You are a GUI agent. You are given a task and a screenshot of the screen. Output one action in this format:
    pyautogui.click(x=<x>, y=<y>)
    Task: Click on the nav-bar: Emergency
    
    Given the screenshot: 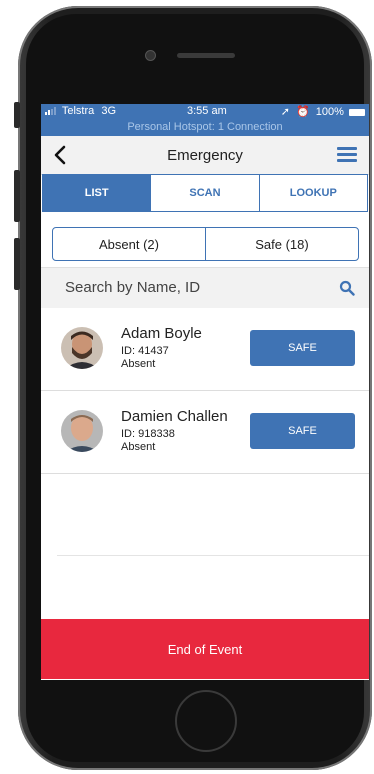 What is the action you would take?
    pyautogui.click(x=205, y=155)
    